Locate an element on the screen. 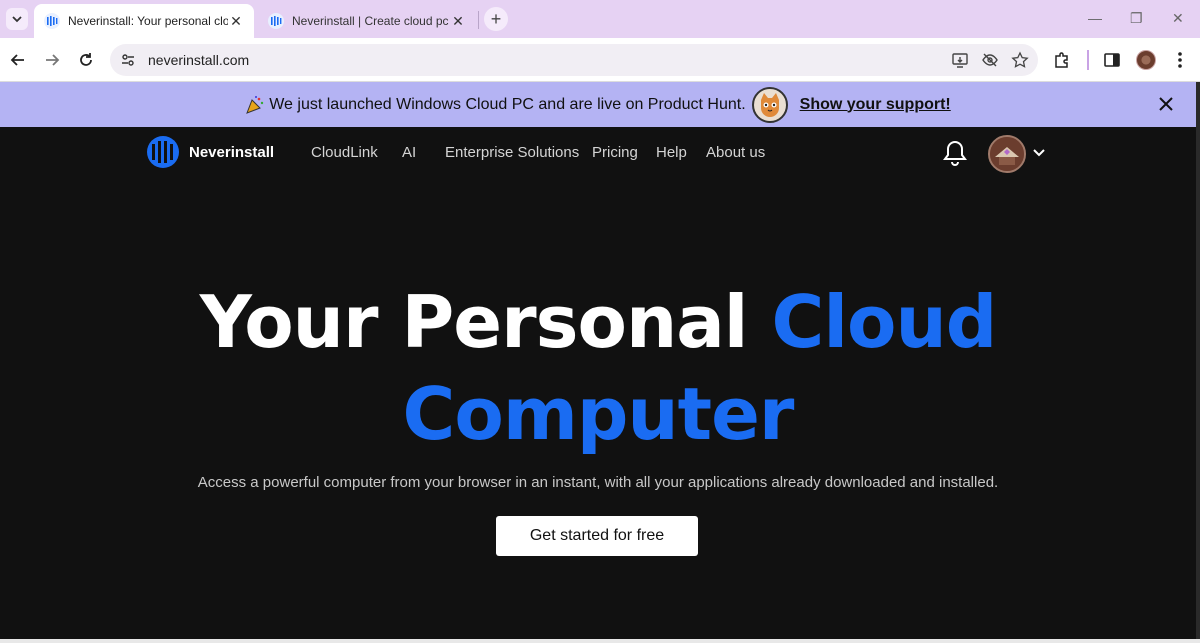 This screenshot has height=643, width=1200. neverinstall-logo-icon is located at coordinates (163, 152).